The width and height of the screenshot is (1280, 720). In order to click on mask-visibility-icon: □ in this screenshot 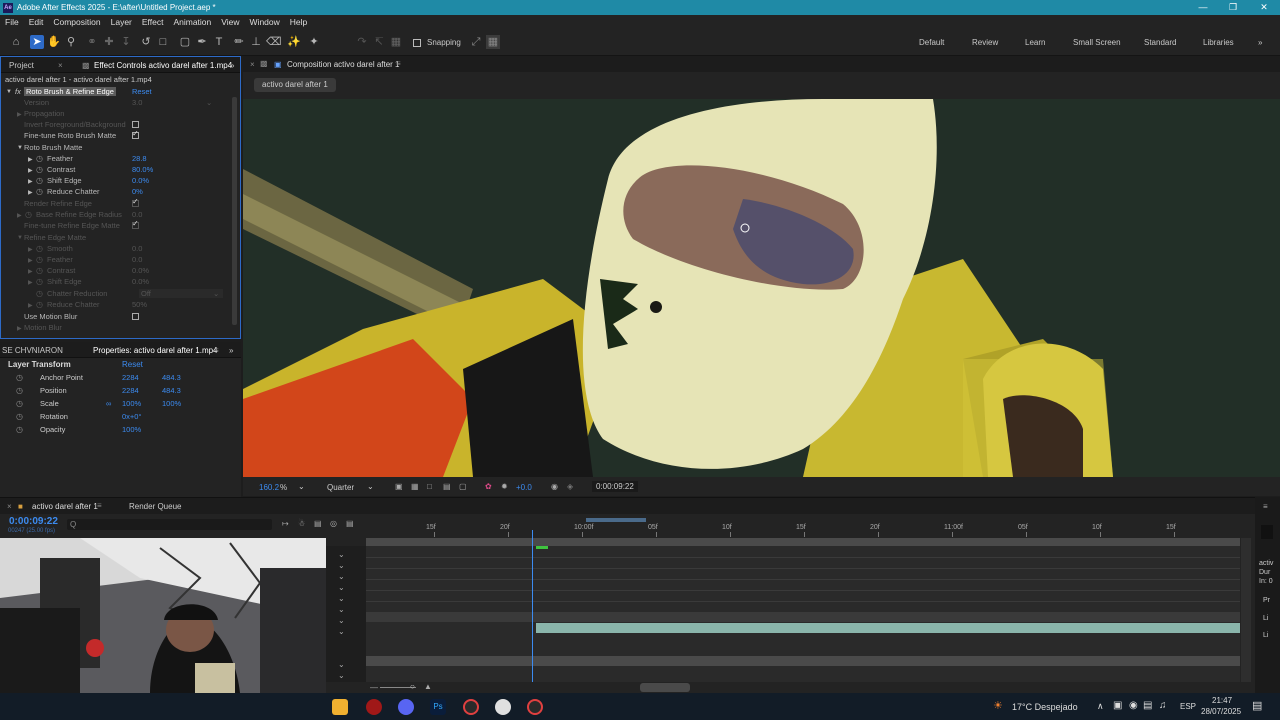, I will do `click(429, 486)`.